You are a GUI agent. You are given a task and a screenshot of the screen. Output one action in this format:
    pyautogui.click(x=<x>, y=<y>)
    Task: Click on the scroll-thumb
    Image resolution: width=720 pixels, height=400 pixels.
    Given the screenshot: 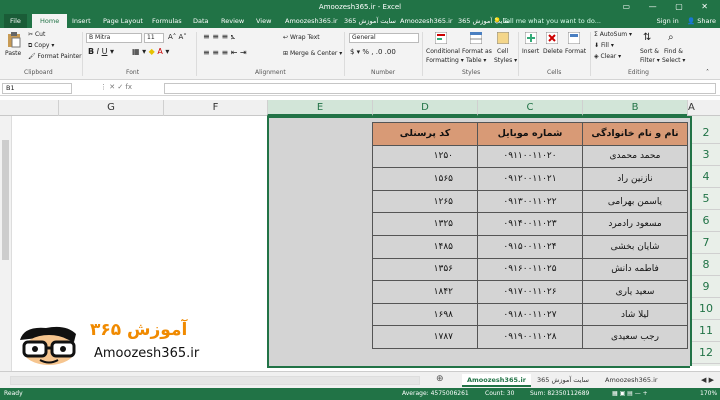 What is the action you would take?
    pyautogui.click(x=5, y=200)
    